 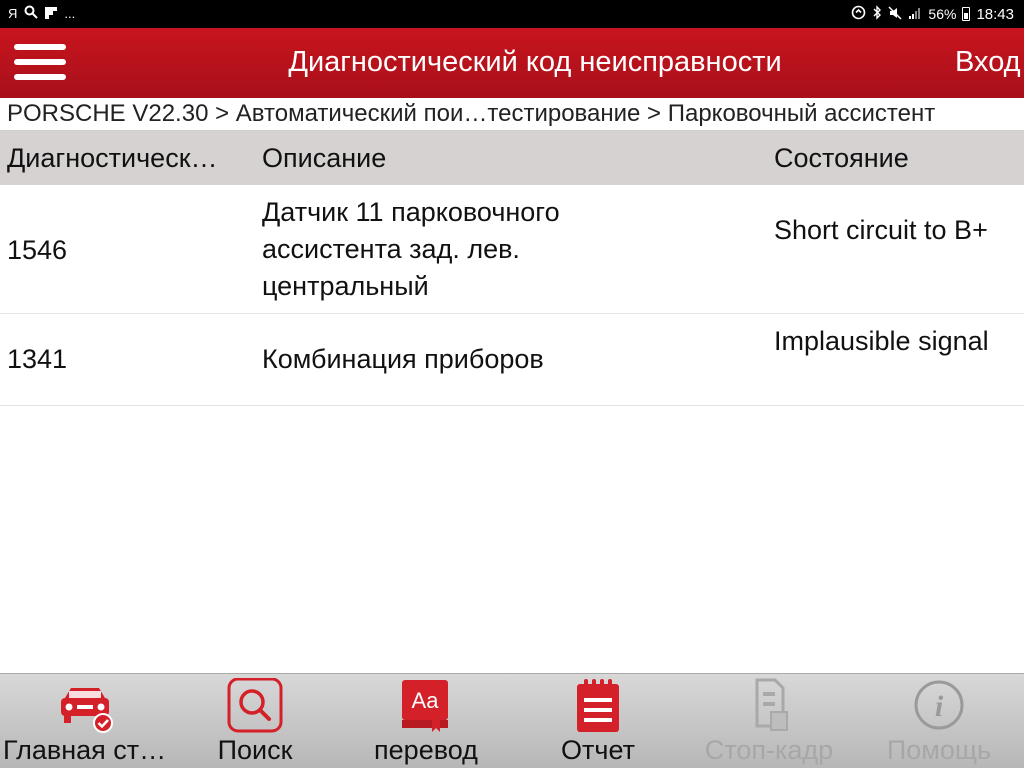 I want to click on svg-text: Aa, so click(x=426, y=700).